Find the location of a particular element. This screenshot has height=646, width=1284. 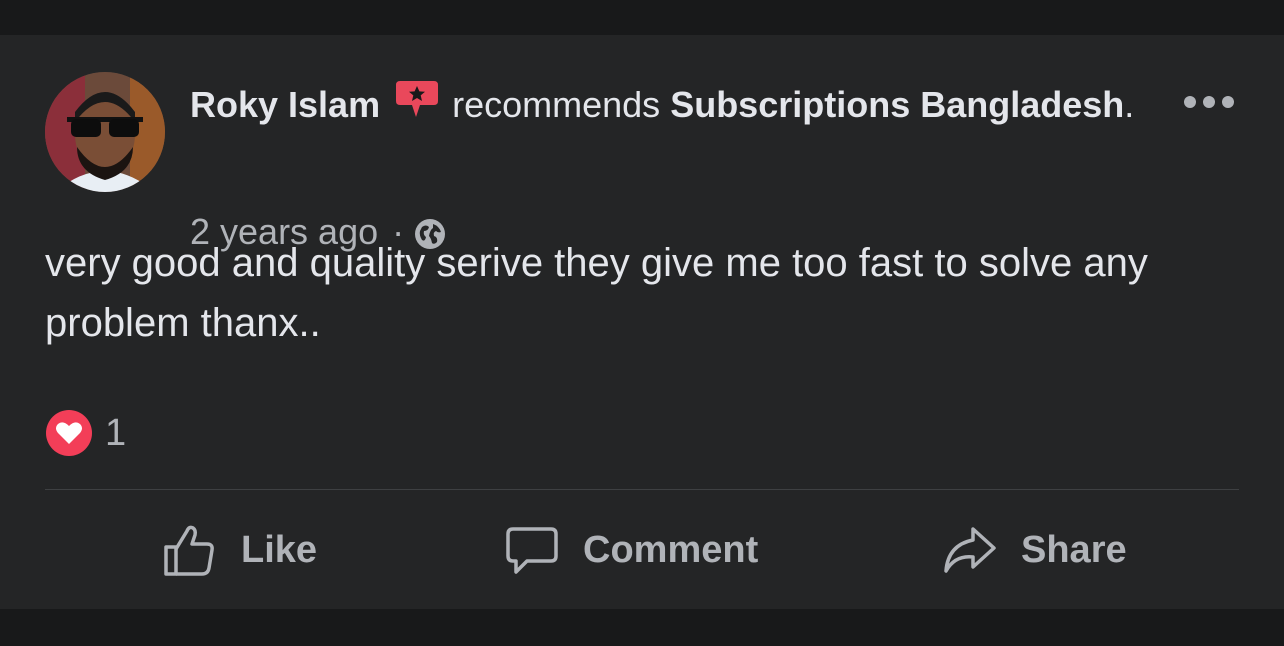

thumbs-up-icon is located at coordinates (189, 550).